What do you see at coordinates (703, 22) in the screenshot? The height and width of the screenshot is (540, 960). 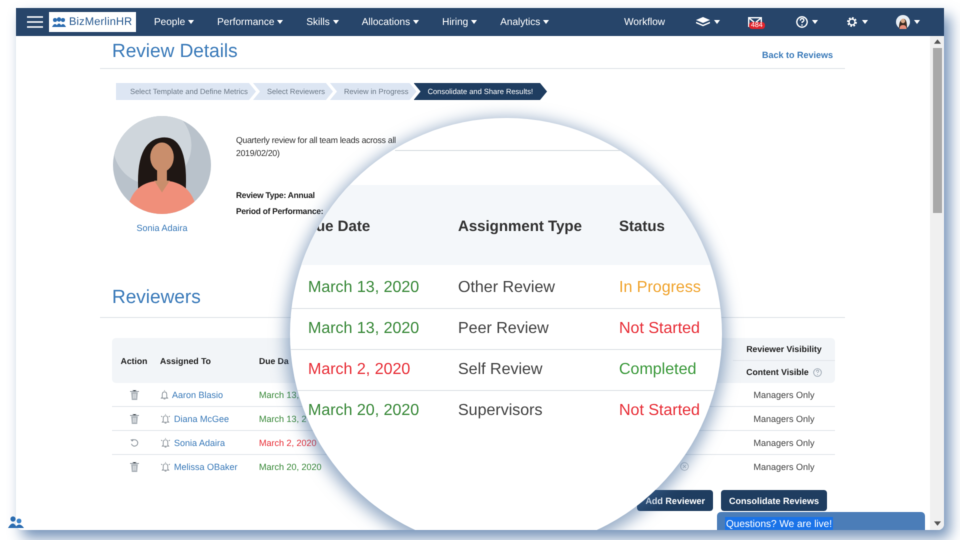 I see `layers-icon` at bounding box center [703, 22].